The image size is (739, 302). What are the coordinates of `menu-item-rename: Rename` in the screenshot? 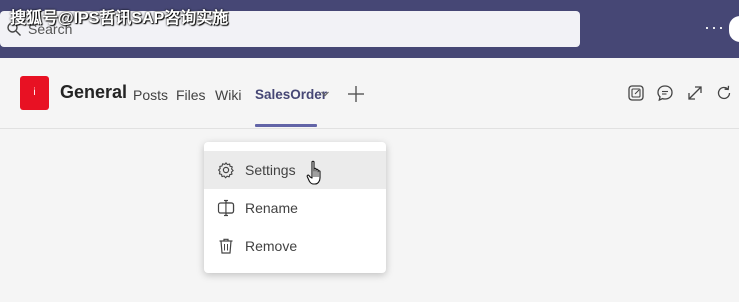 It's located at (295, 208).